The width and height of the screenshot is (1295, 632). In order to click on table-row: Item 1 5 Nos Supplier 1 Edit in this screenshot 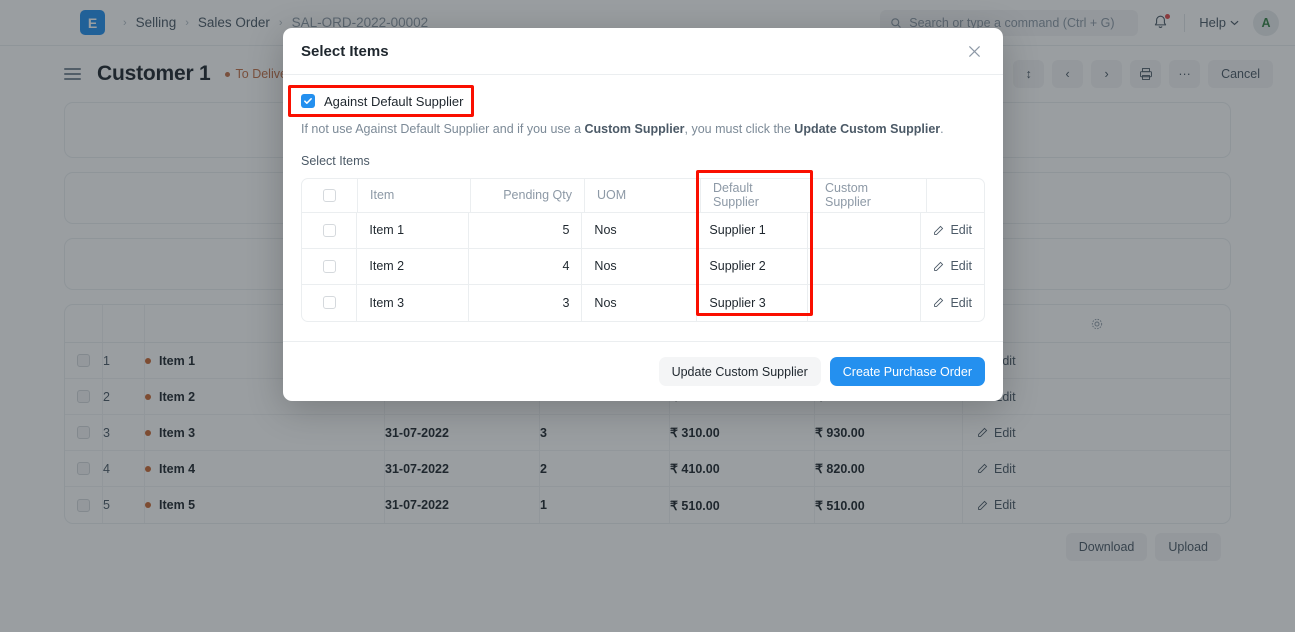, I will do `click(643, 230)`.